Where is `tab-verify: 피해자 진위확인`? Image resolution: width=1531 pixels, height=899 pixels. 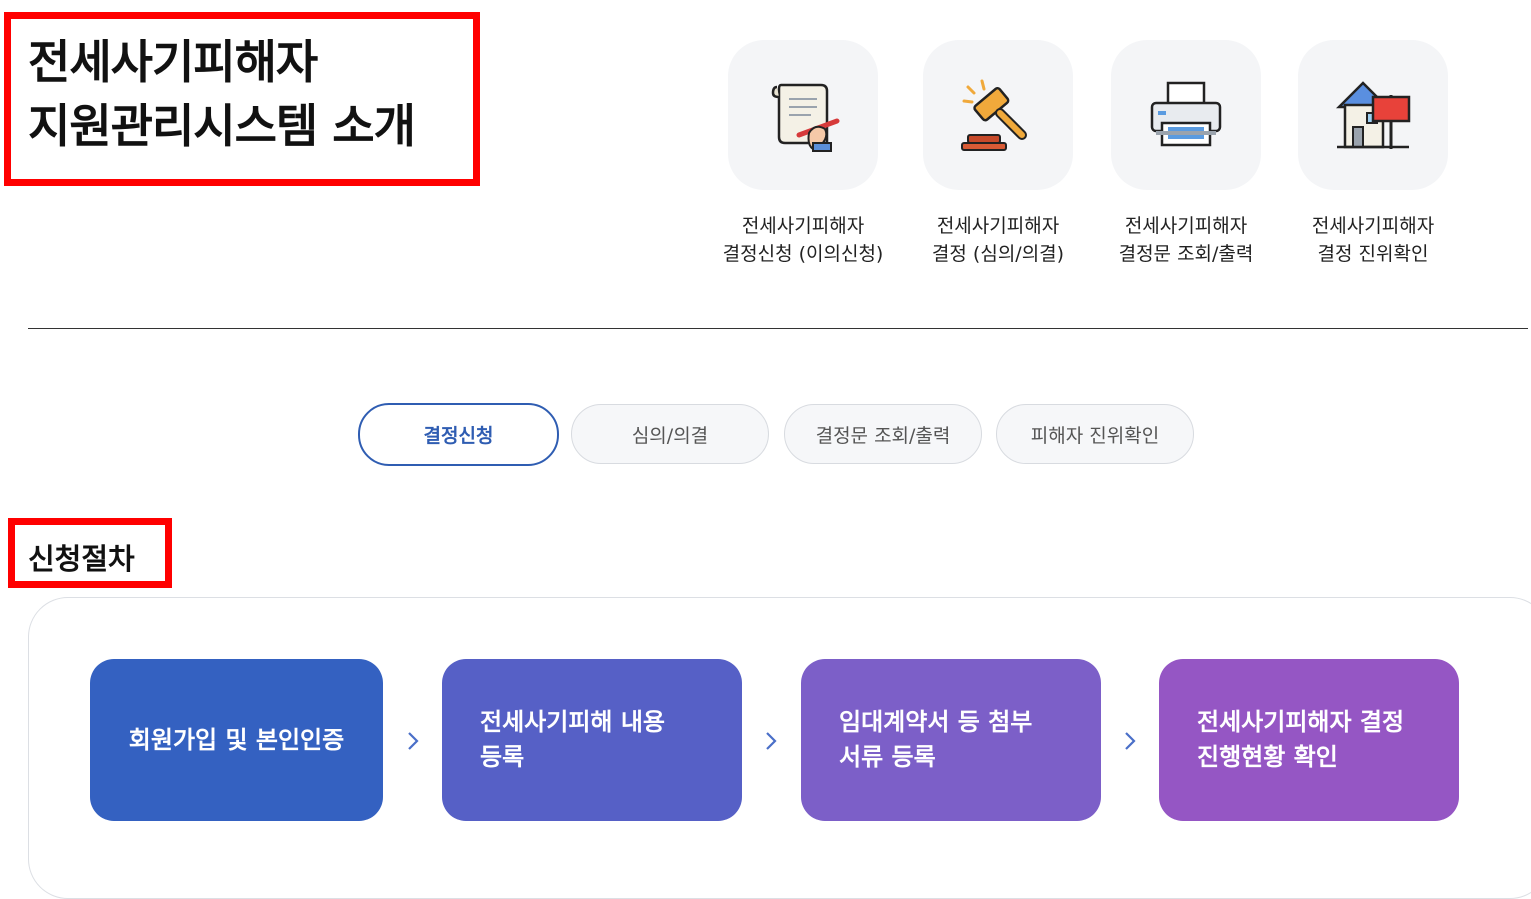
tab-verify: 피해자 진위확인 is located at coordinates (1095, 434).